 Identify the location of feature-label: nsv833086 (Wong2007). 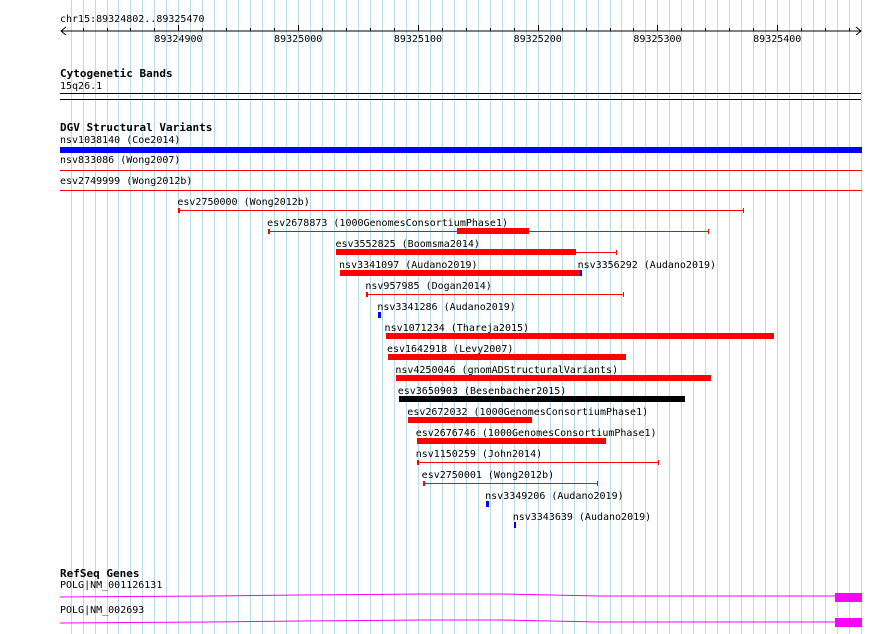
(120, 160).